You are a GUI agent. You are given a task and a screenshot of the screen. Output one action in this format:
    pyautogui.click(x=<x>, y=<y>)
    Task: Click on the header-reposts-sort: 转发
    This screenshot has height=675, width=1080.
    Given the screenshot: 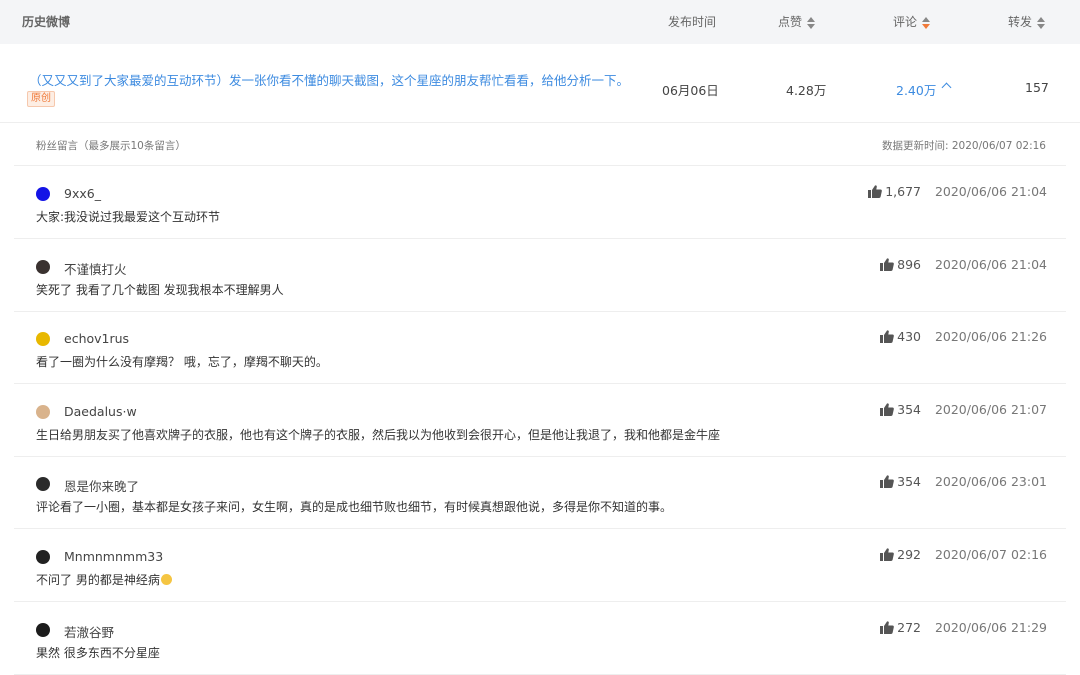 What is the action you would take?
    pyautogui.click(x=1027, y=22)
    